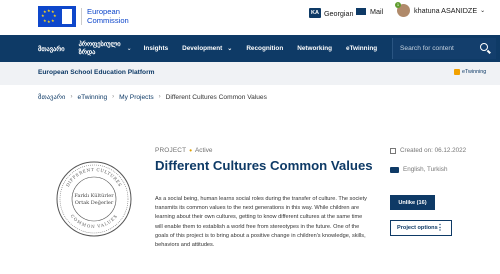 Image resolution: width=500 pixels, height=274 pixels. I want to click on etwinning-logo-icon, so click(457, 72).